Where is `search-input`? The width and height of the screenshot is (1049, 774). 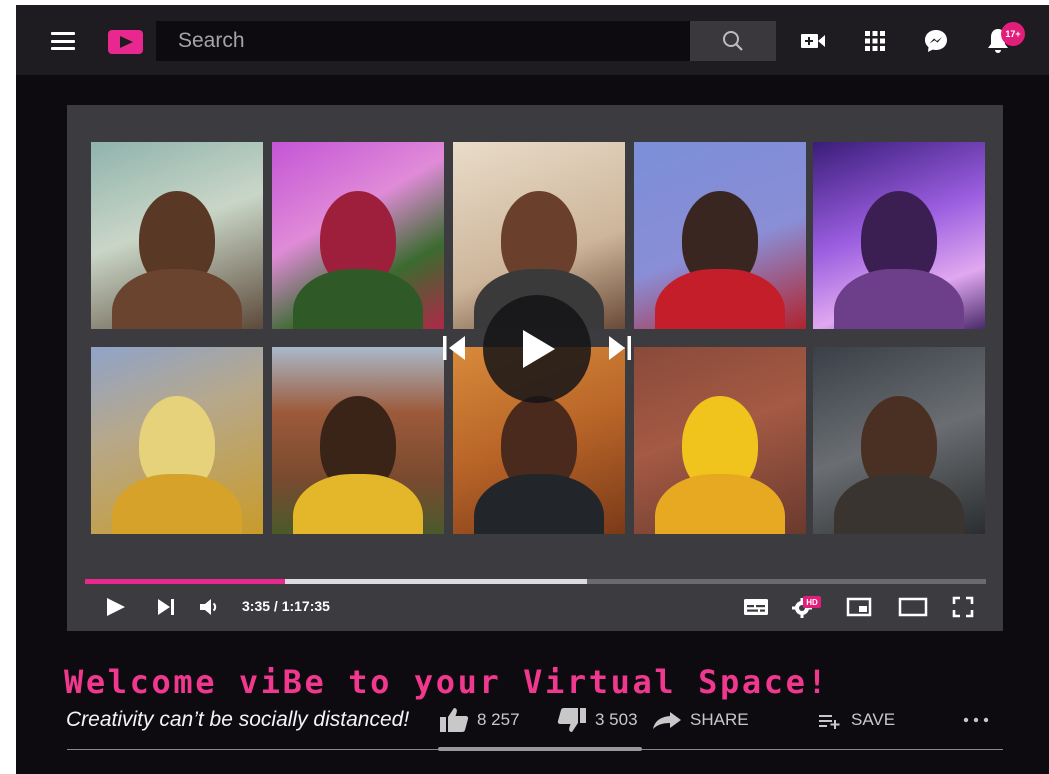 search-input is located at coordinates (423, 41).